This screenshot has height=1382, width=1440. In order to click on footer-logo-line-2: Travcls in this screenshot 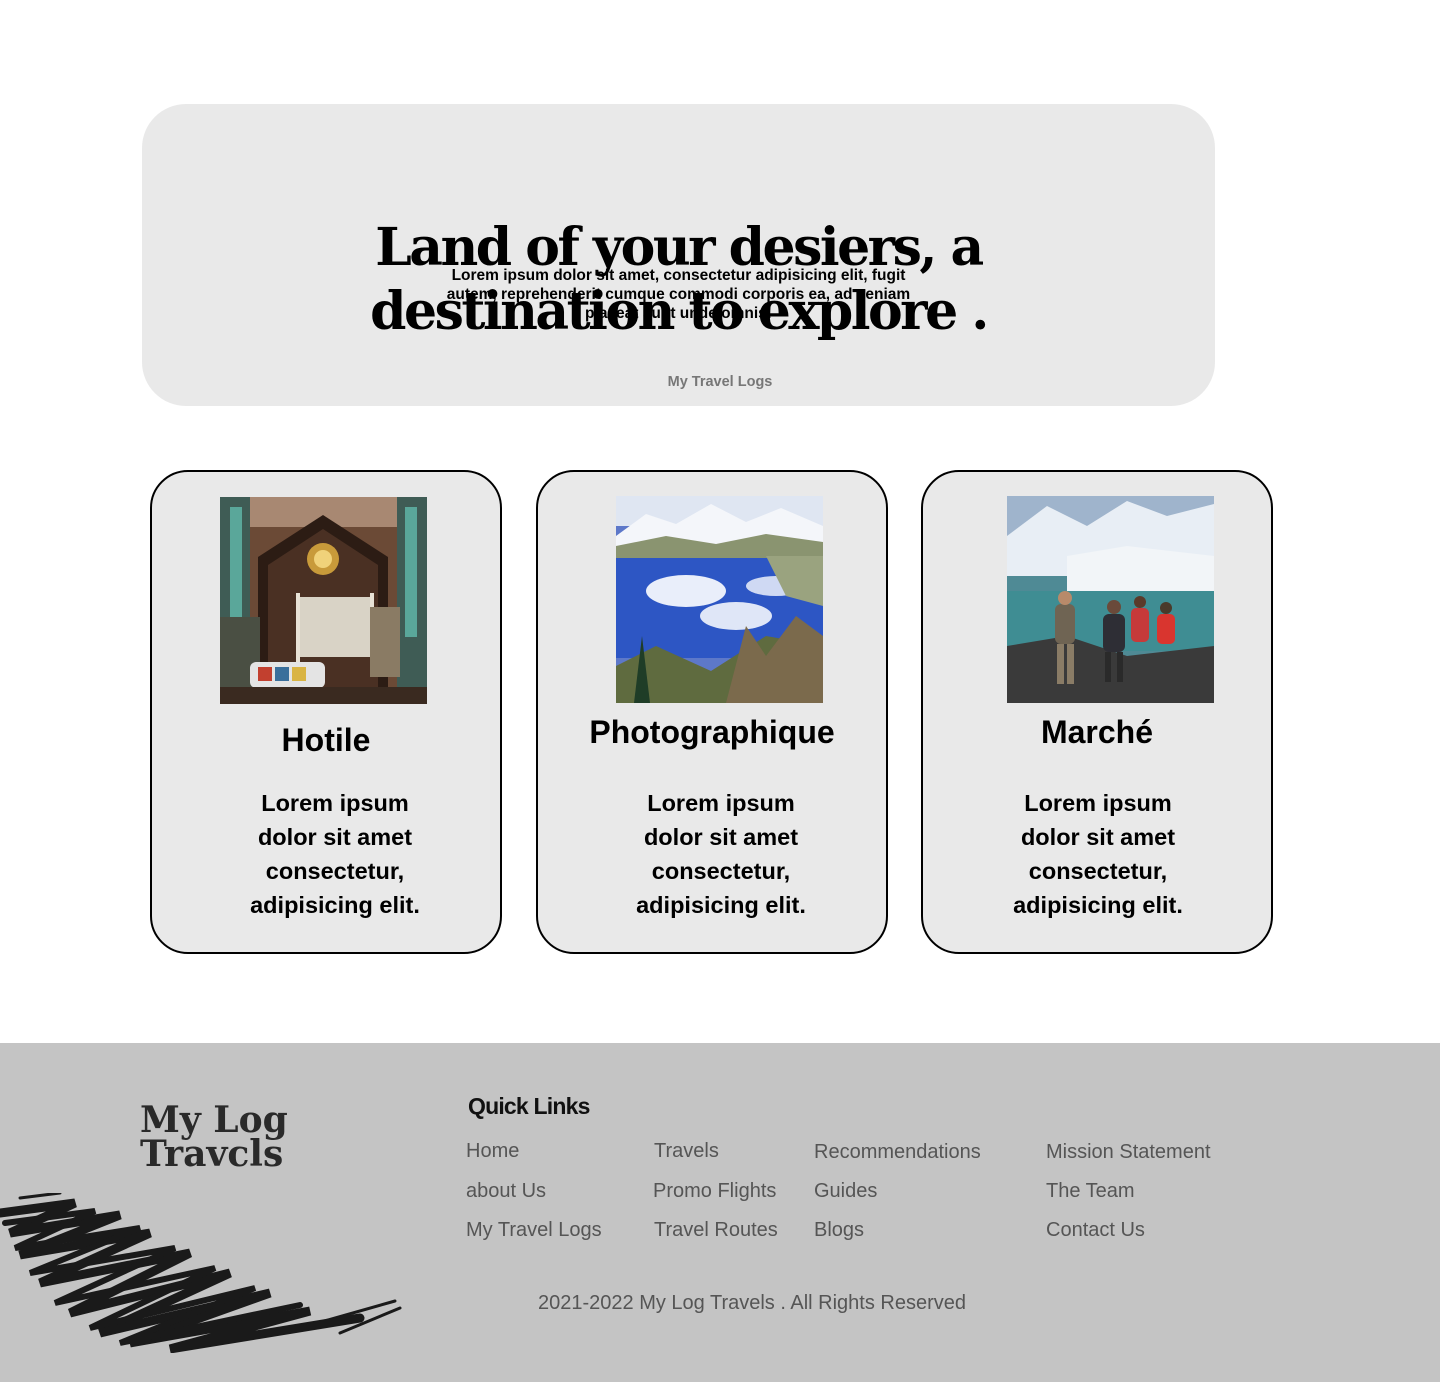, I will do `click(212, 1154)`.